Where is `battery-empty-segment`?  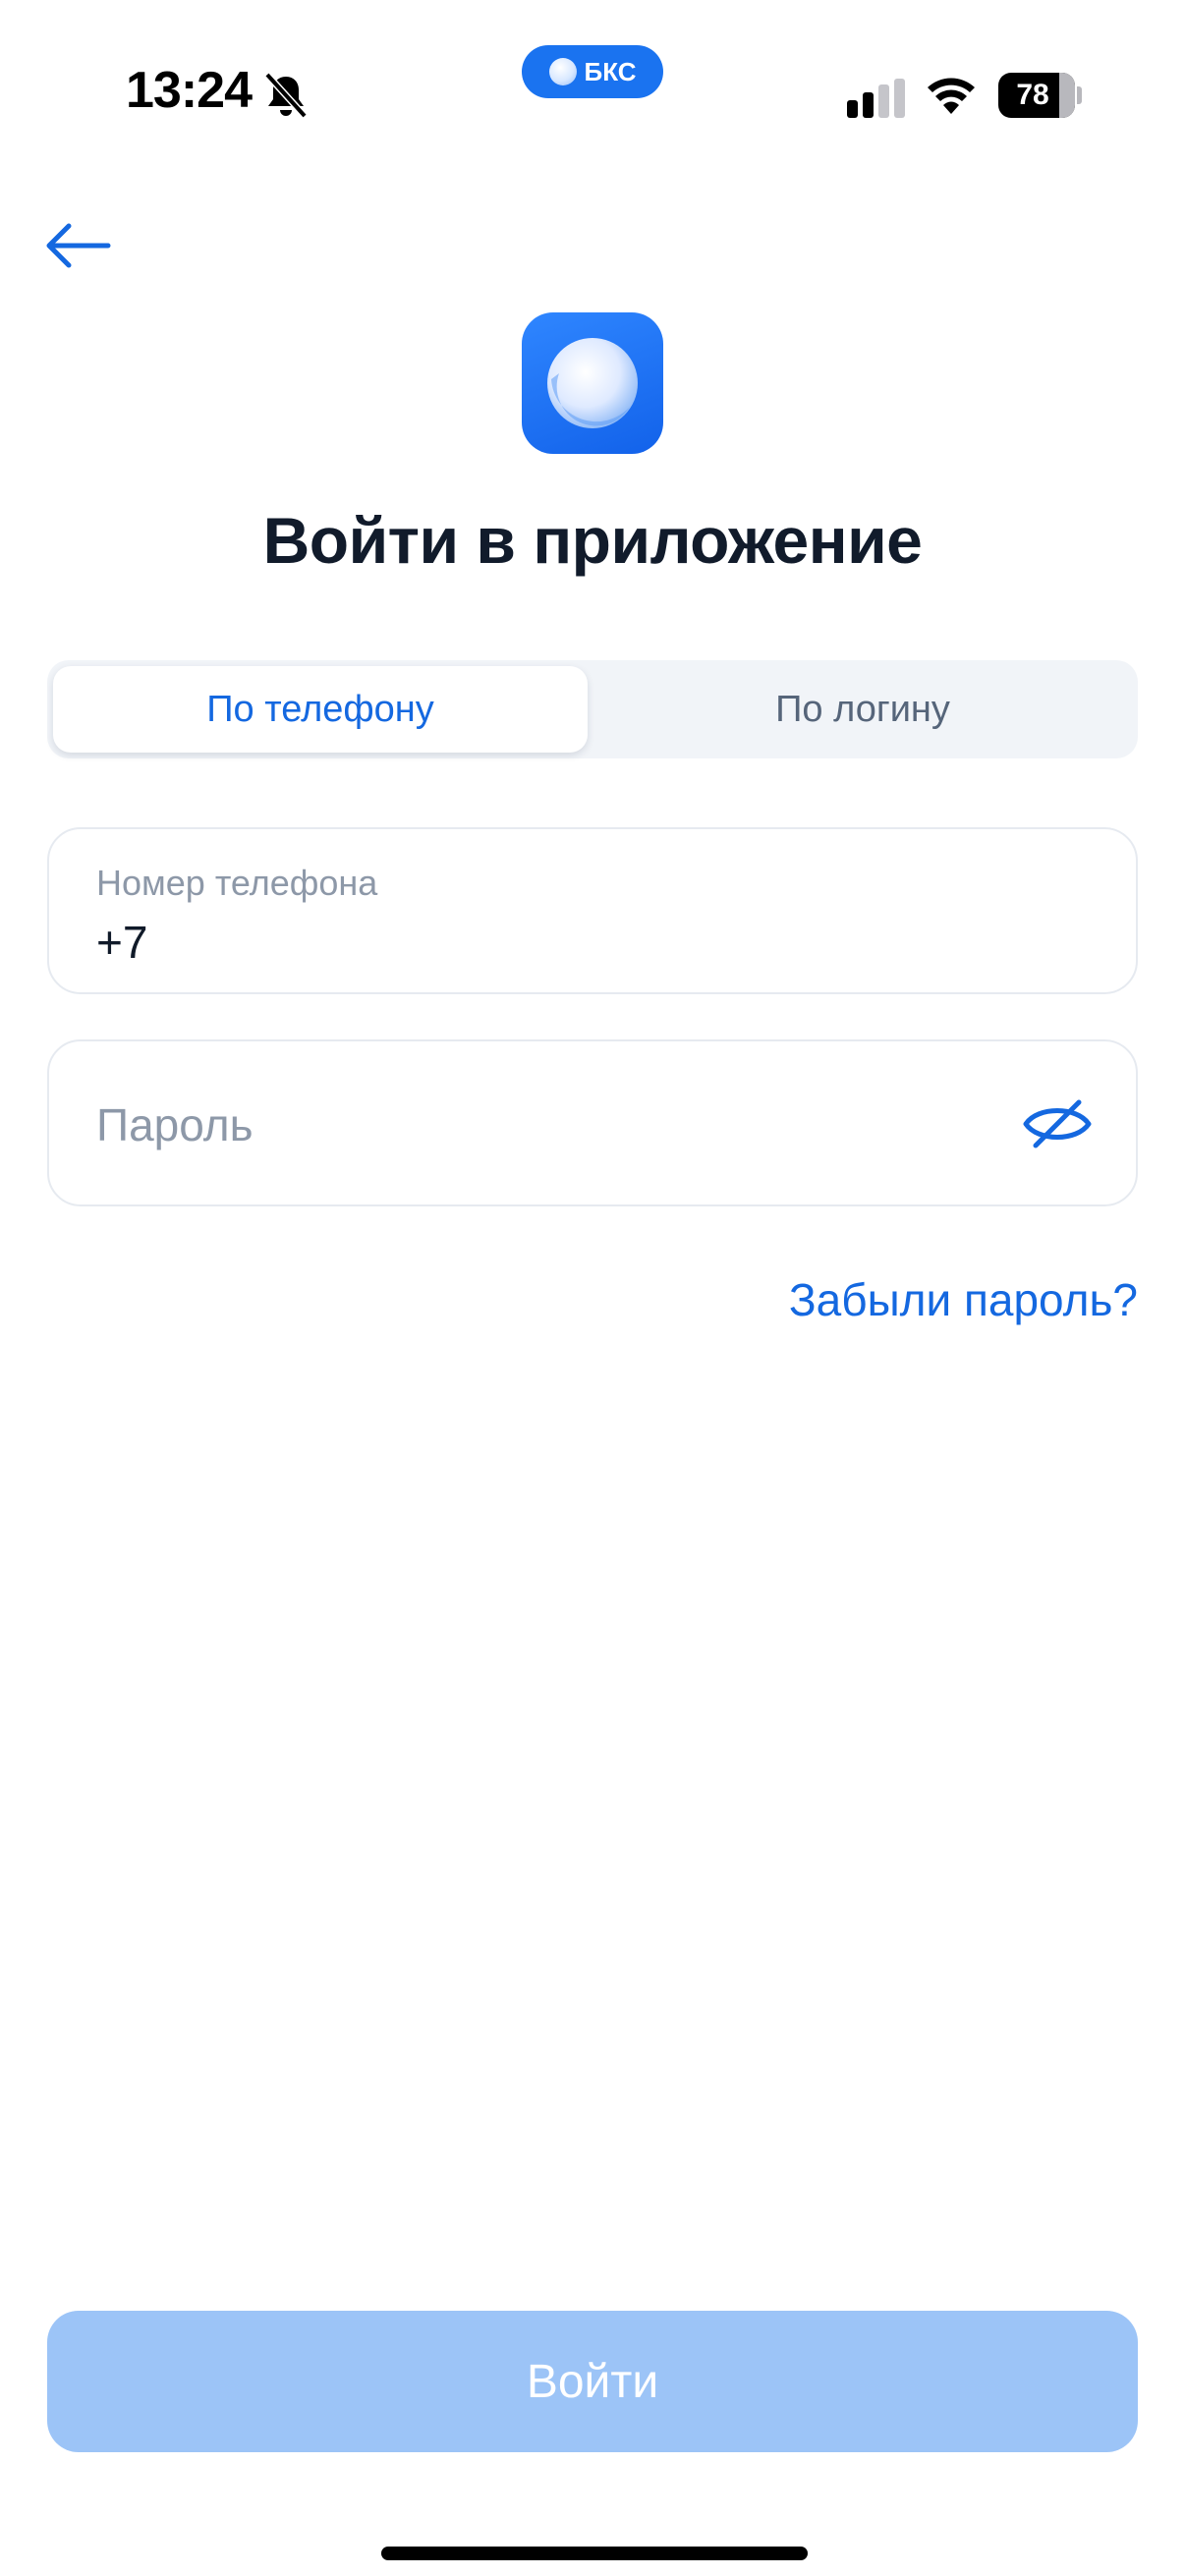
battery-empty-segment is located at coordinates (1067, 95).